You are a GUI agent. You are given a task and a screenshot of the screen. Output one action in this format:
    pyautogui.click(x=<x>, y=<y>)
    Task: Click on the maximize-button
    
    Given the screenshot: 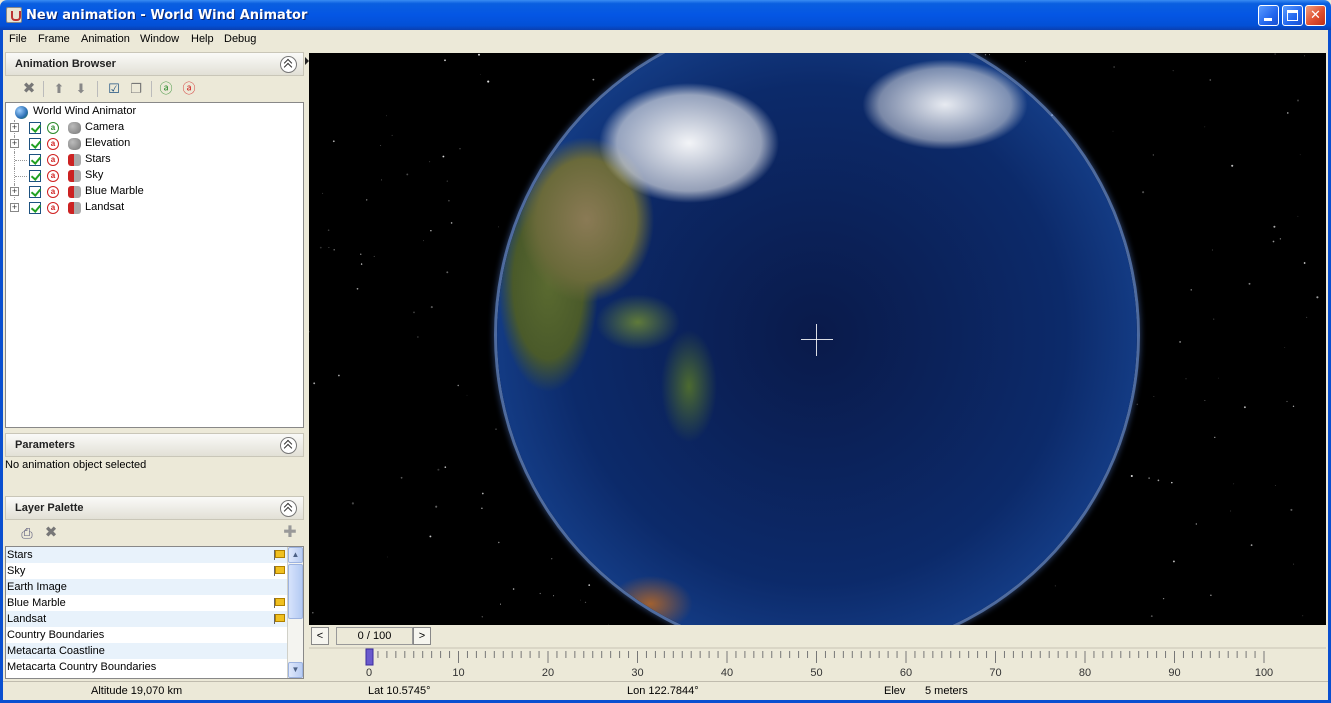 What is the action you would take?
    pyautogui.click(x=1292, y=15)
    